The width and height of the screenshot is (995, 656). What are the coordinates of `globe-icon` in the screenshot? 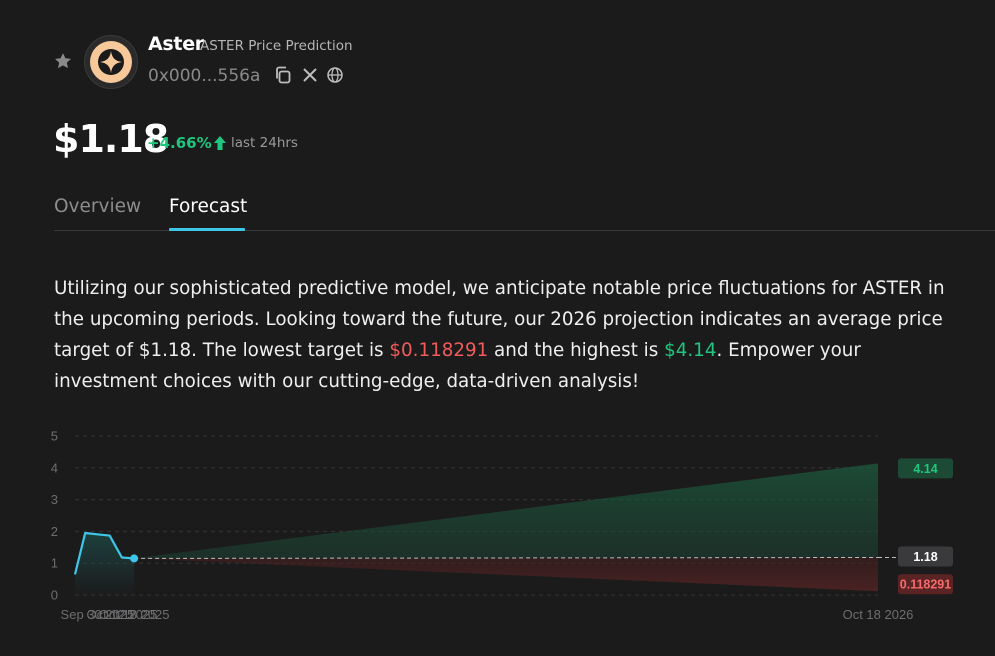 It's located at (335, 75).